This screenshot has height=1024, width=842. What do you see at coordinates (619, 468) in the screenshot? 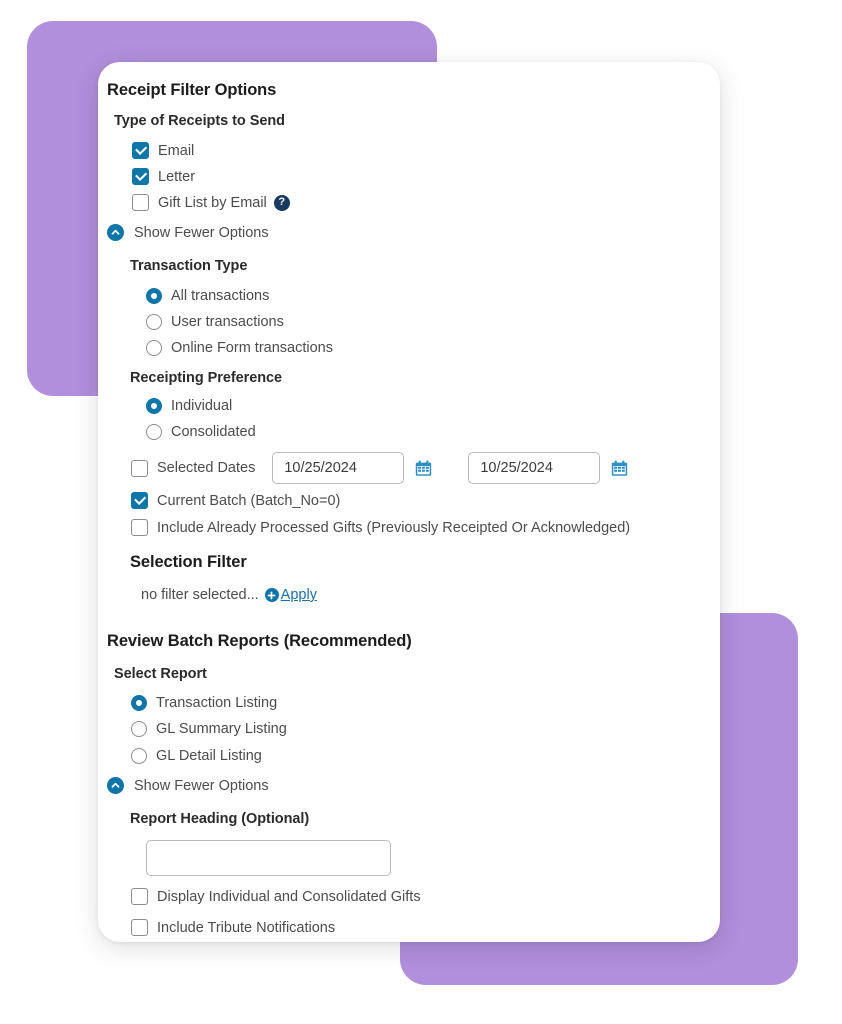
I see `calendar-icon-end` at bounding box center [619, 468].